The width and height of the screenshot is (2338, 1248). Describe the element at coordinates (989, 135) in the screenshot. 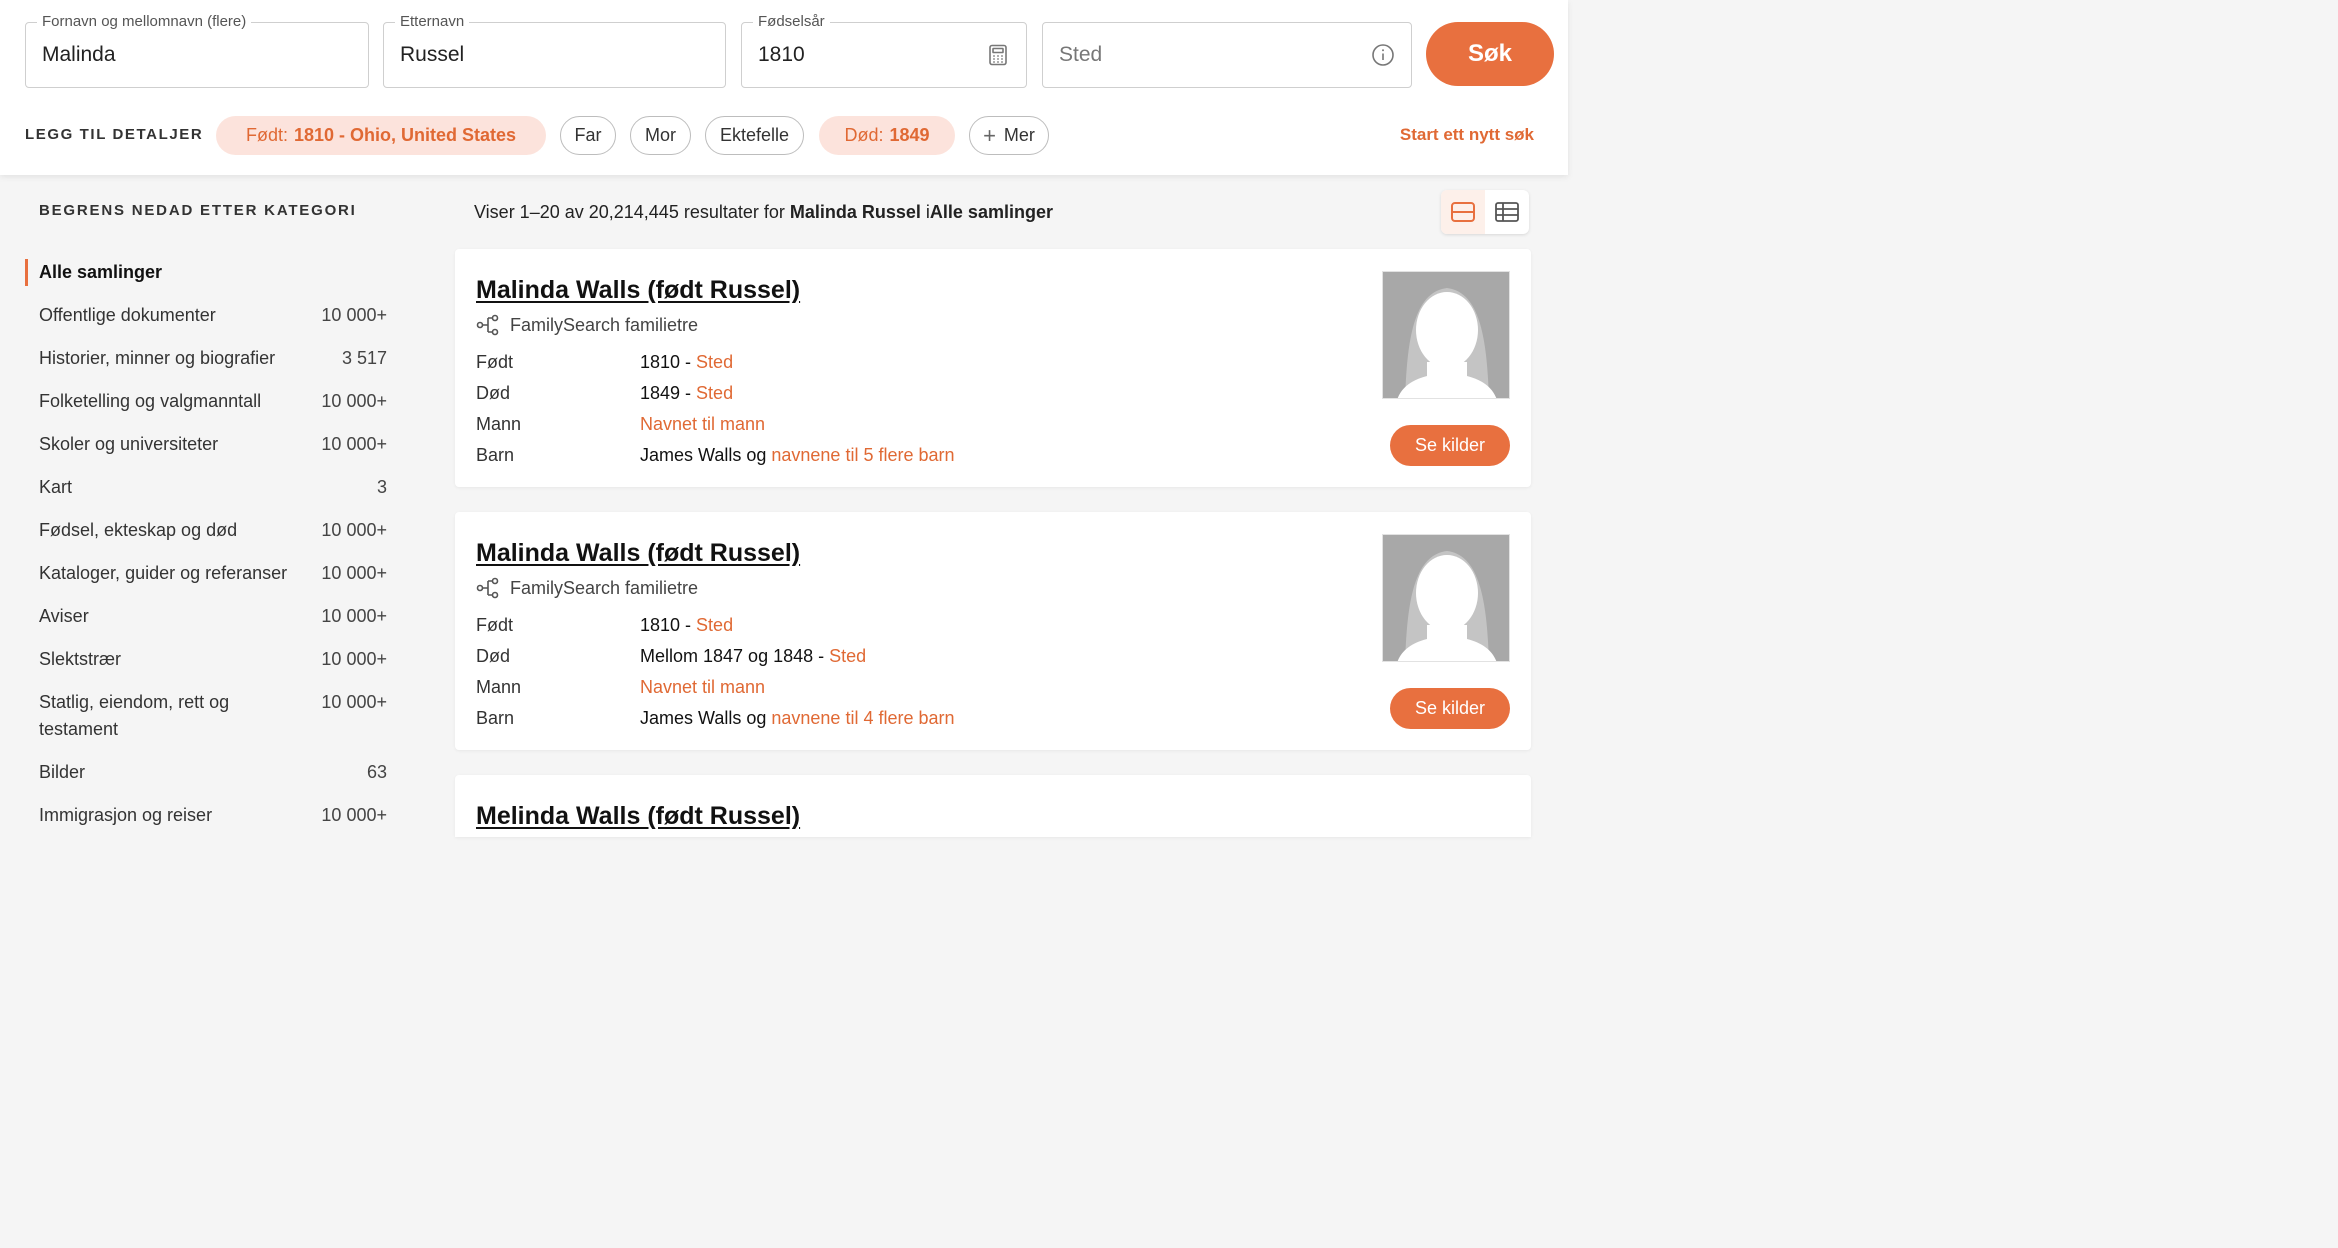

I see `plus-icon: +` at that location.